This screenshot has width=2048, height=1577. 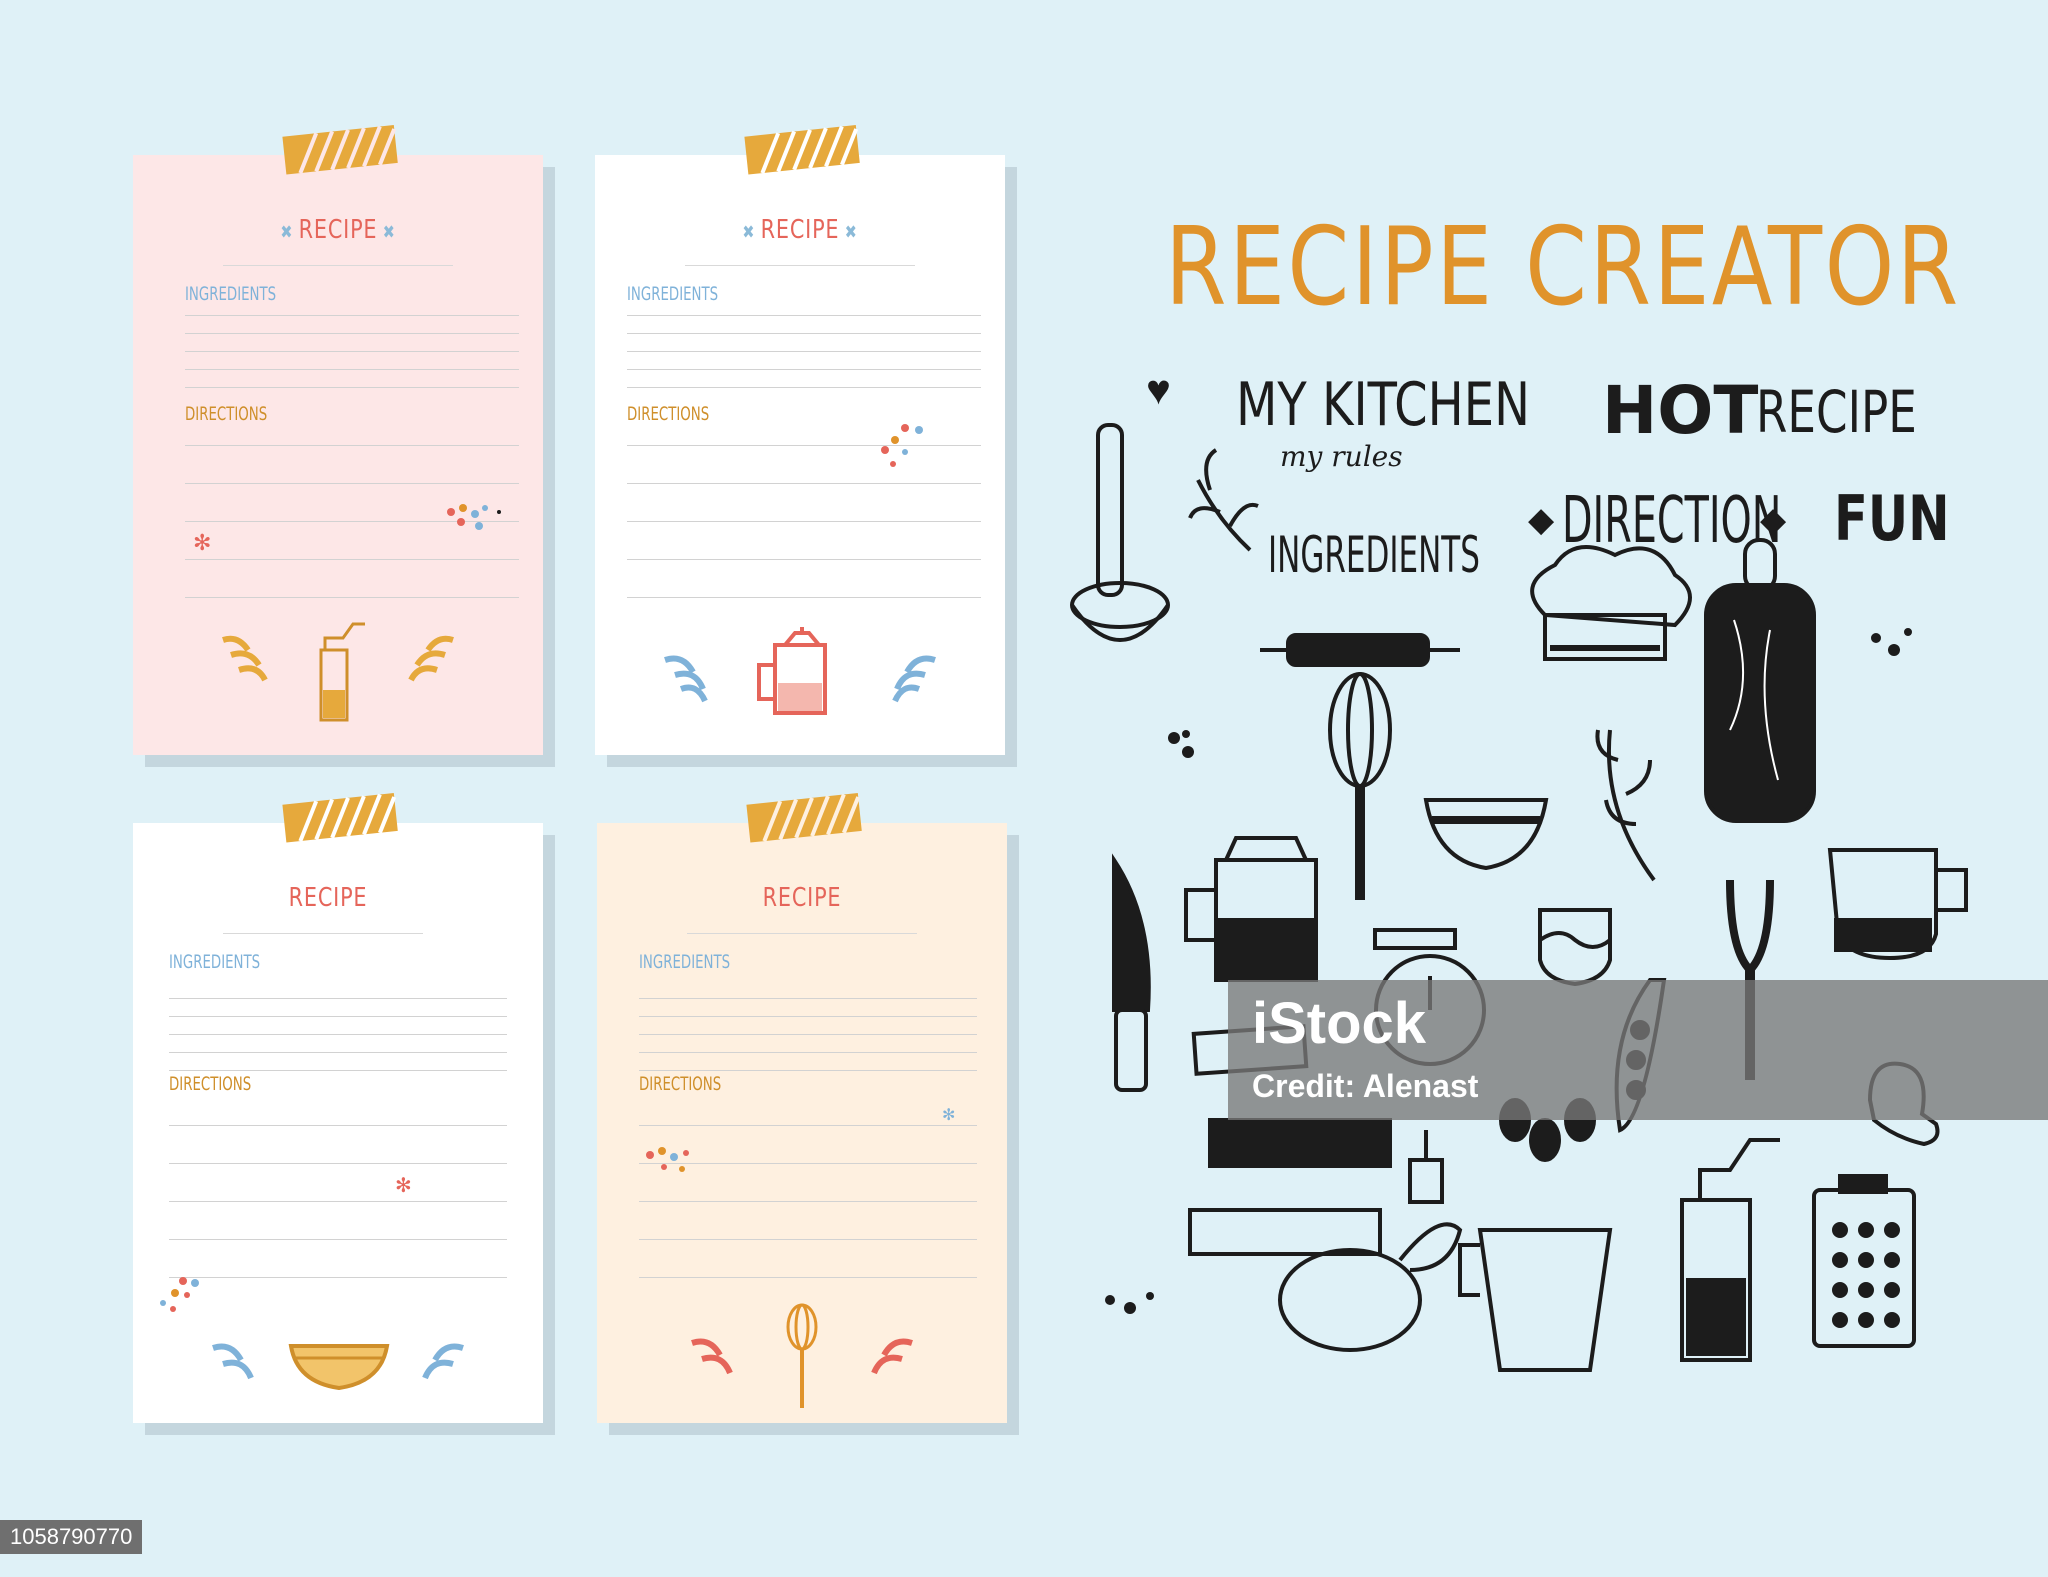 I want to click on watermark-credit: Credit: Alenast, so click(x=1365, y=1086).